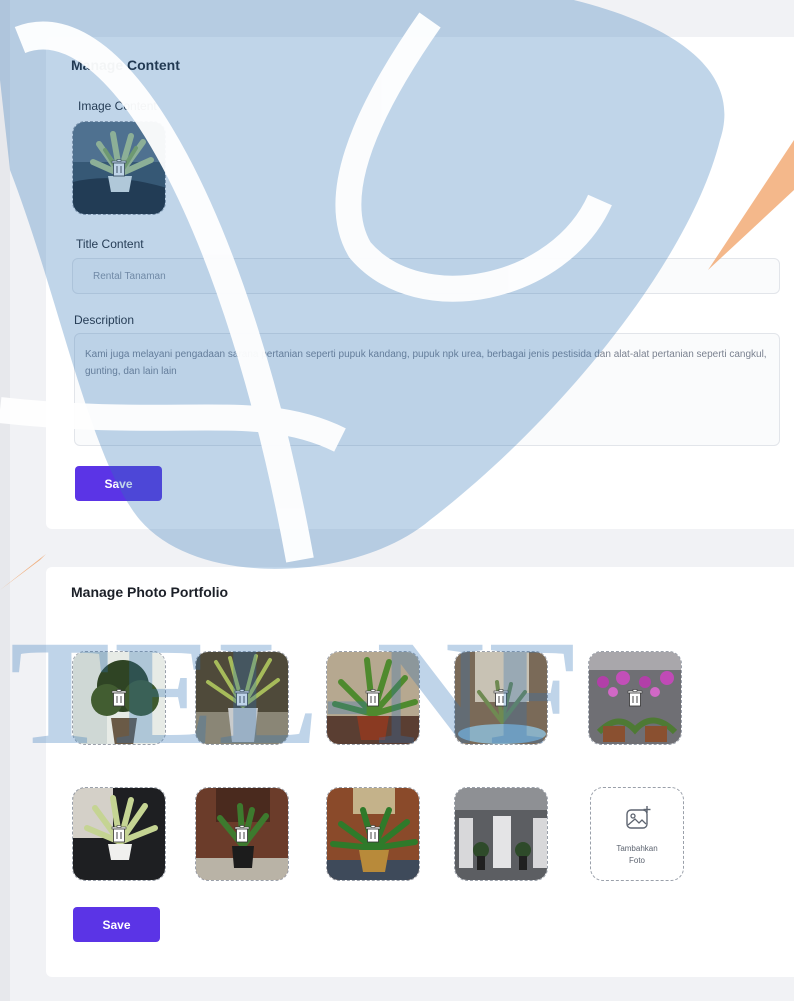  Describe the element at coordinates (5, 500) in the screenshot. I see `left-rail` at that location.